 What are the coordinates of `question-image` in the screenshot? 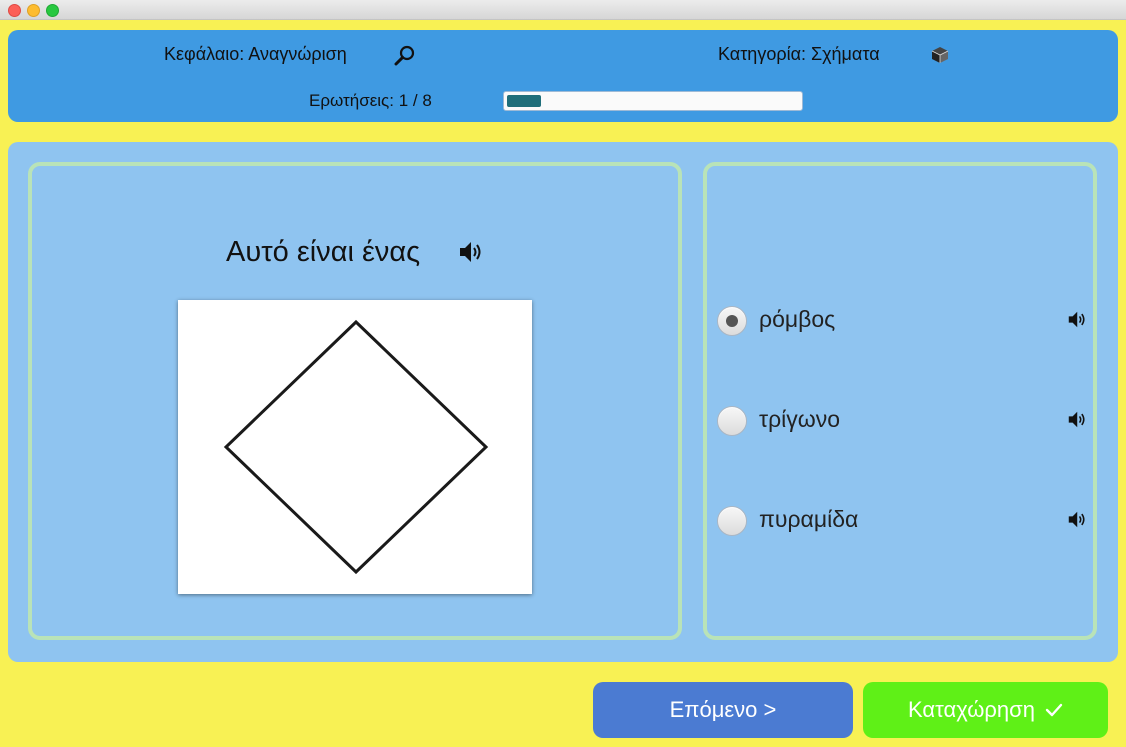 It's located at (355, 447).